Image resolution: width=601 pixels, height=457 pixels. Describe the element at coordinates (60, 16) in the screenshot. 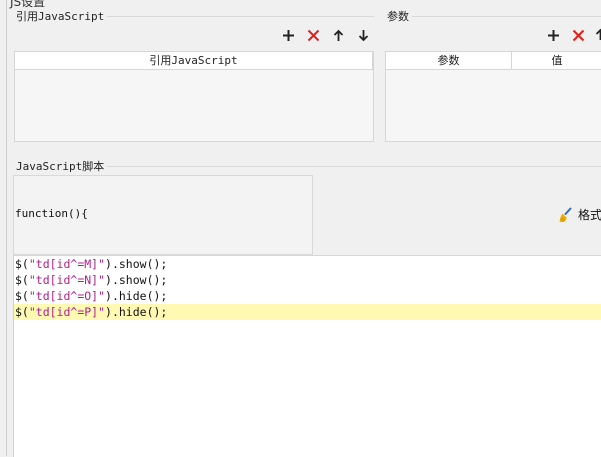

I see `ref-js-group-title: 引用JavaScript` at that location.